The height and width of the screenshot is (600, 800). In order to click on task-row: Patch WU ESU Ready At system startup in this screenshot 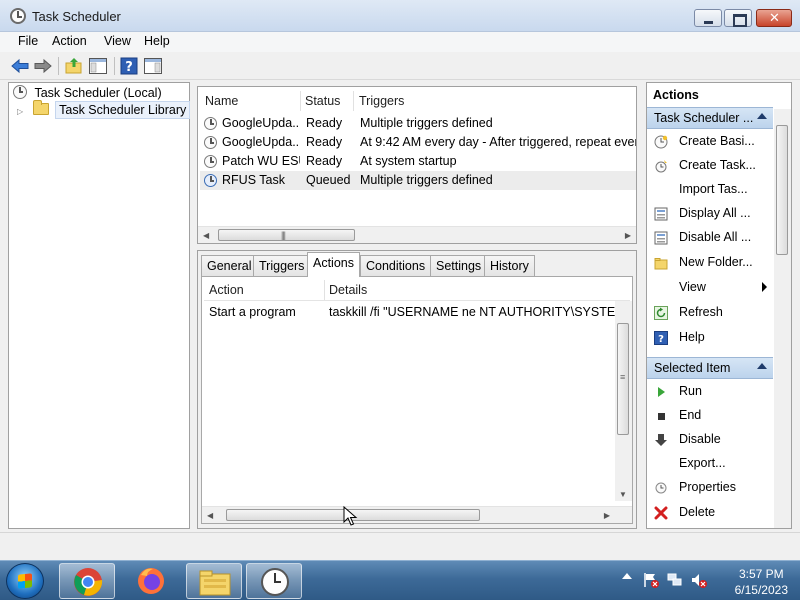, I will do `click(418, 161)`.